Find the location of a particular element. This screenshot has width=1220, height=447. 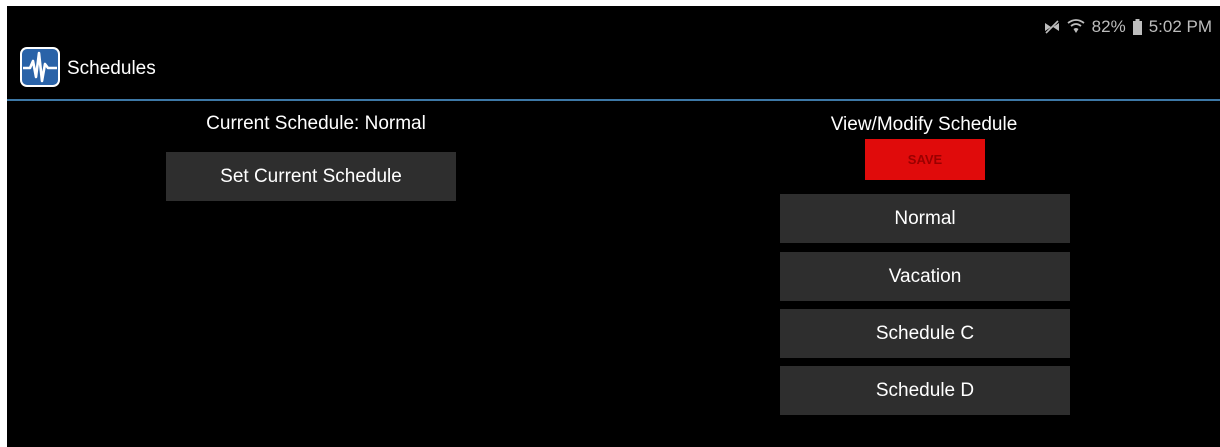

schedule-c-button: Schedule C is located at coordinates (925, 333).